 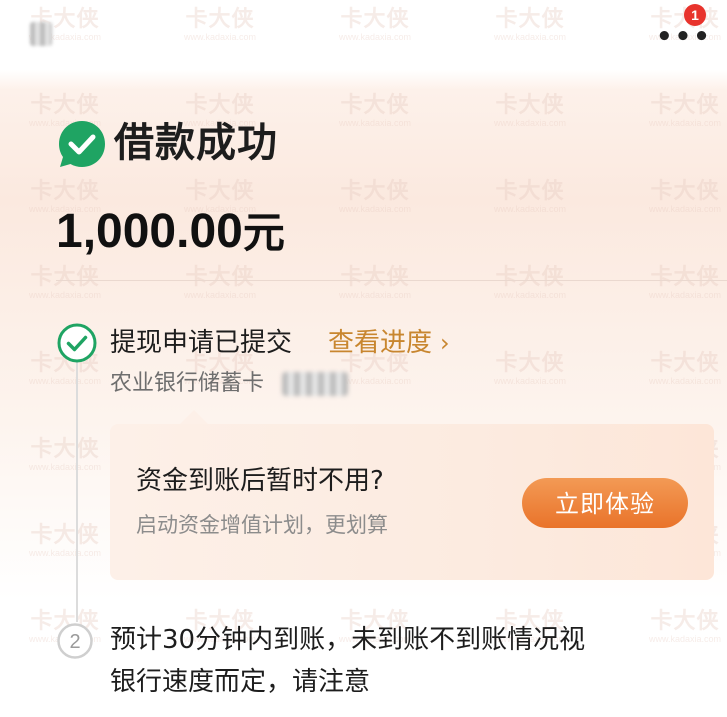 What do you see at coordinates (605, 503) in the screenshot?
I see `try-now-button: 立即体验` at bounding box center [605, 503].